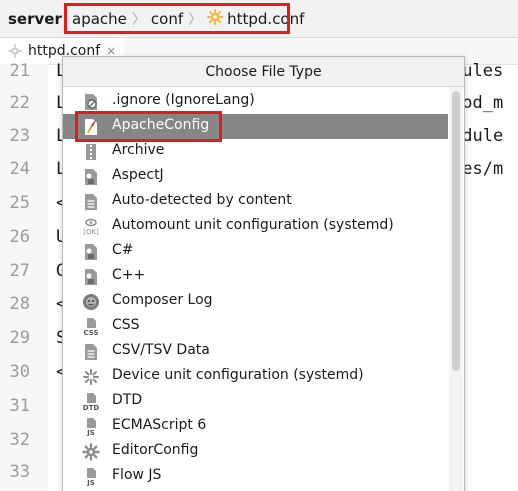  What do you see at coordinates (255, 476) in the screenshot?
I see `list-item-flow-js: JS Flow JS` at bounding box center [255, 476].